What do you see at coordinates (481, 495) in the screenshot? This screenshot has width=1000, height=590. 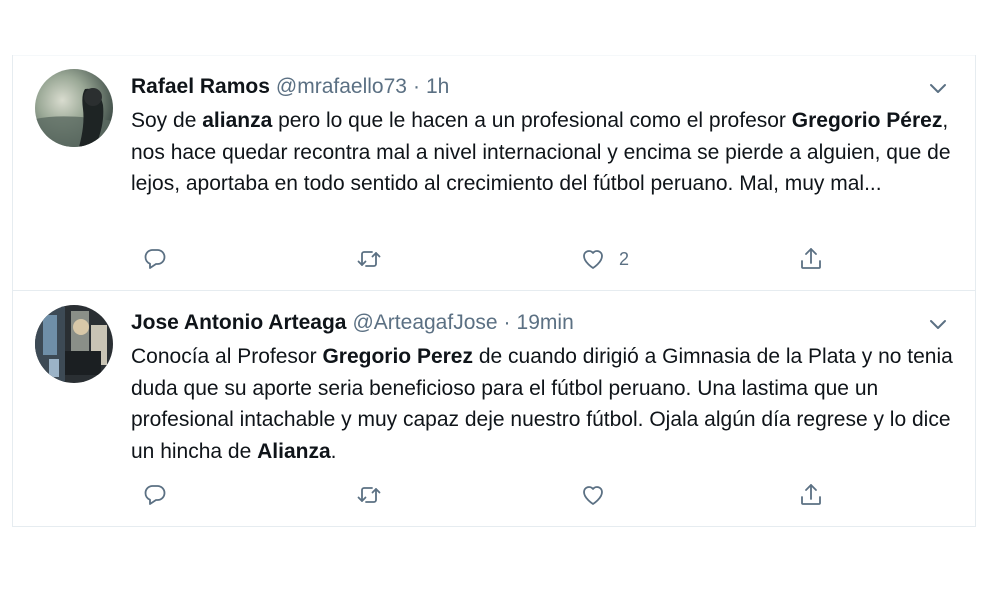 I see `tweet-actions` at bounding box center [481, 495].